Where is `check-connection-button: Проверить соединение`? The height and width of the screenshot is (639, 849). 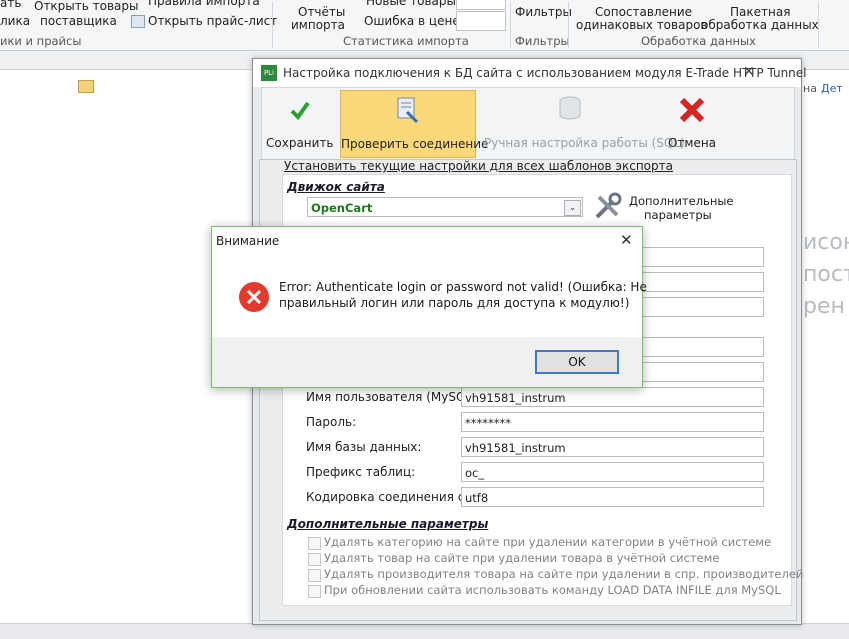
check-connection-button: Проверить соединение is located at coordinates (414, 124).